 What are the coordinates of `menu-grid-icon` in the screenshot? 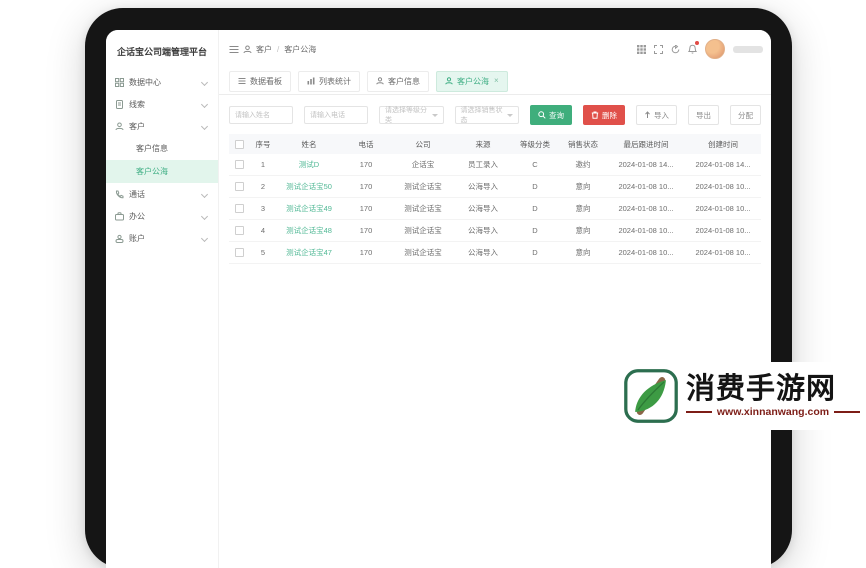 It's located at (641, 49).